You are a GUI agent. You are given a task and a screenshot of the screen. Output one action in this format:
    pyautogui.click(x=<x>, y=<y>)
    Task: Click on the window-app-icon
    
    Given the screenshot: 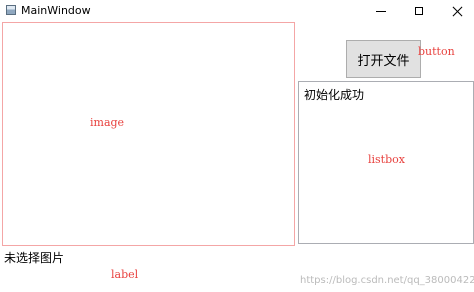 What is the action you would take?
    pyautogui.click(x=11, y=10)
    